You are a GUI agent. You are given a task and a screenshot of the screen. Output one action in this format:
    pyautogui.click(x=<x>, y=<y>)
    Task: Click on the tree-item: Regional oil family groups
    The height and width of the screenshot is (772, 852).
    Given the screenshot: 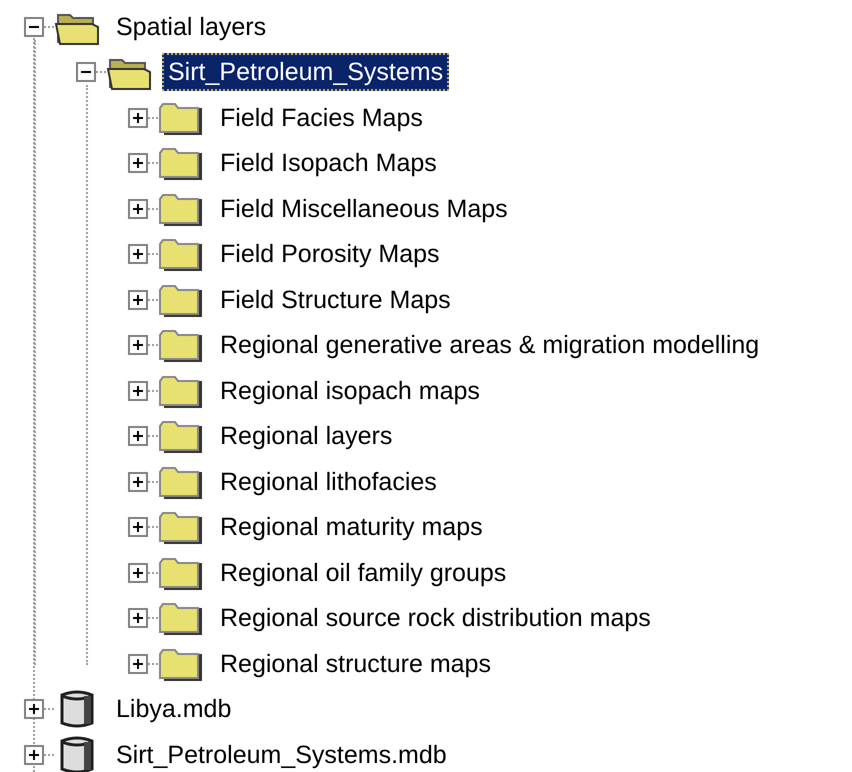 What is the action you would take?
    pyautogui.click(x=363, y=573)
    